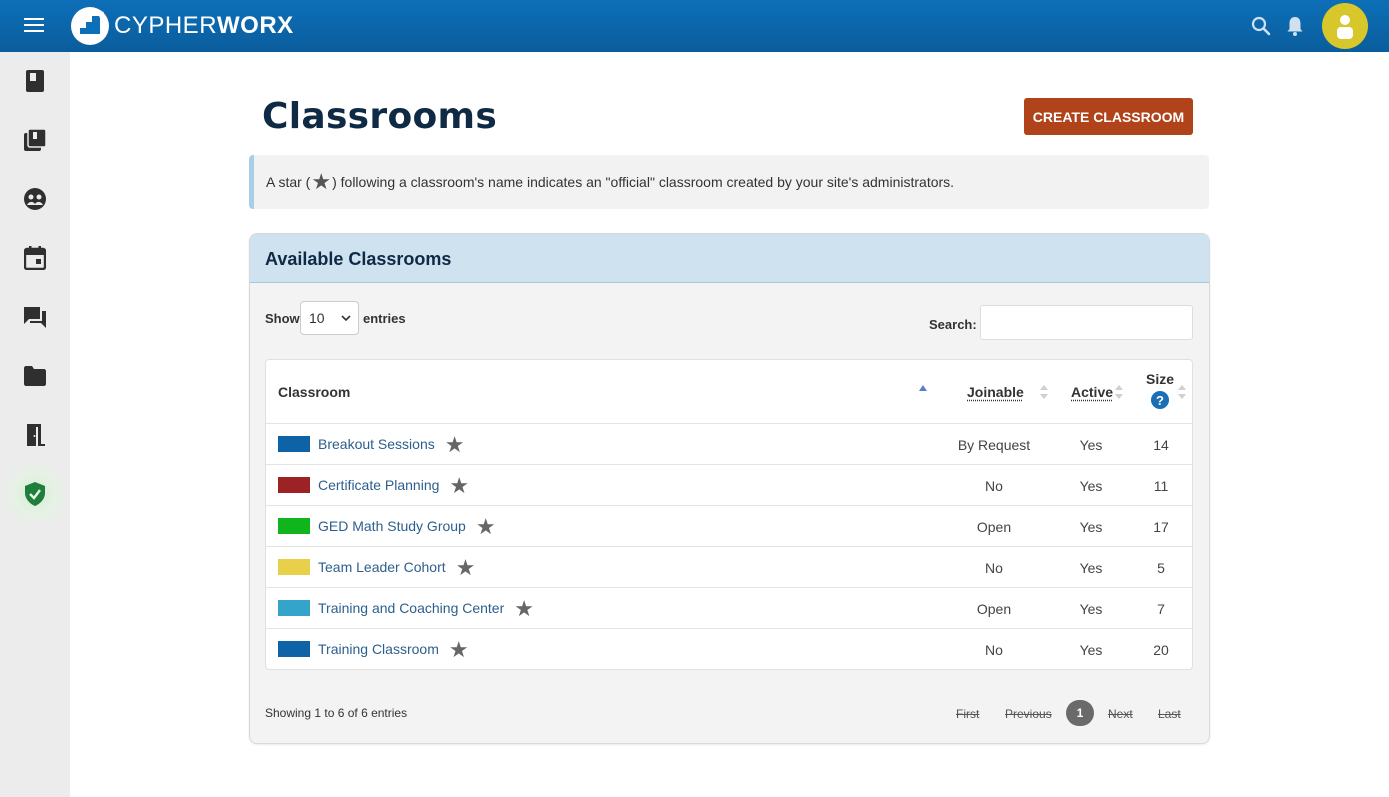 This screenshot has height=797, width=1389. What do you see at coordinates (392, 526) in the screenshot?
I see `classroom-name: GED Math Study Group` at bounding box center [392, 526].